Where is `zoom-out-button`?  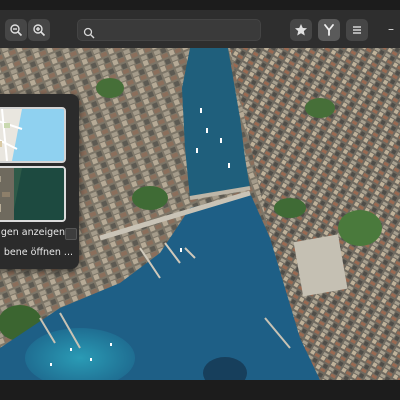
zoom-out-button is located at coordinates (16, 30).